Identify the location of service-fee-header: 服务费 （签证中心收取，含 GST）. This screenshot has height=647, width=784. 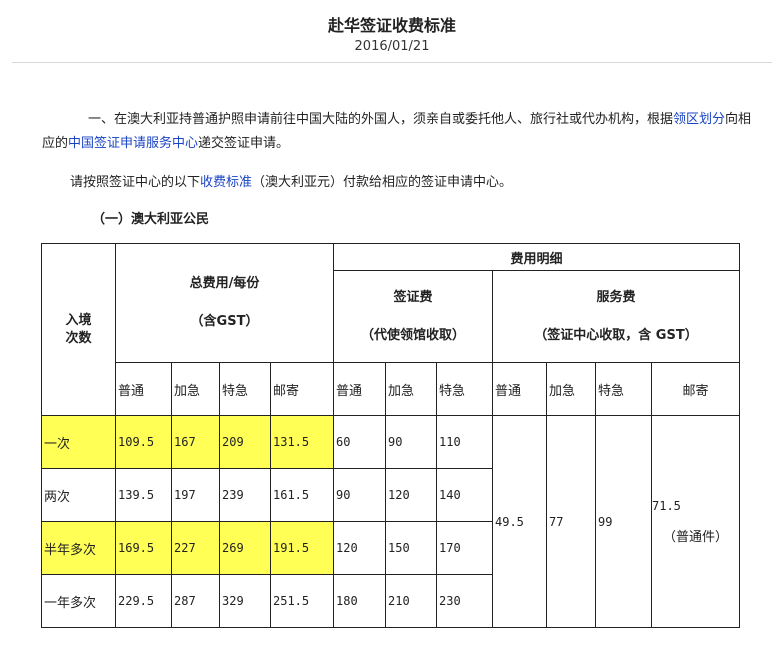
(616, 316).